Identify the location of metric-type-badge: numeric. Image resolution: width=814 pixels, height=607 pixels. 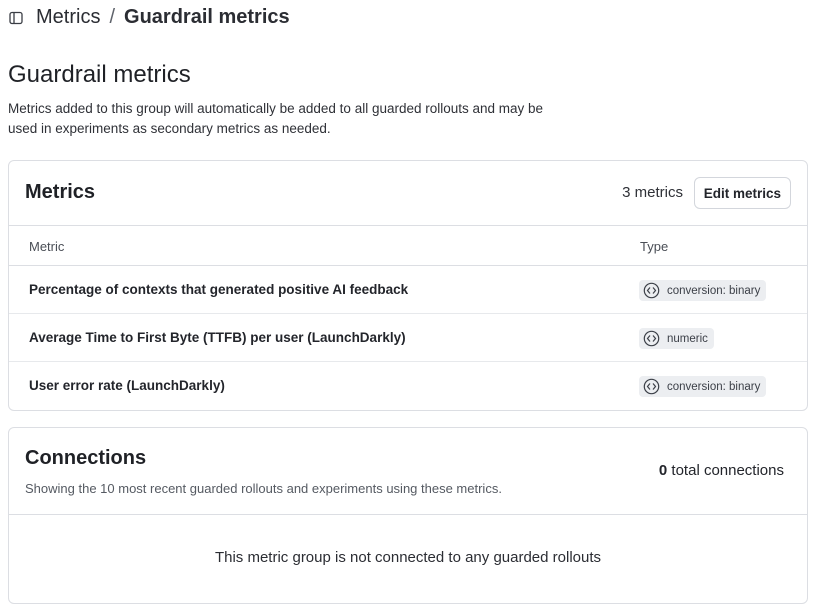
(676, 338).